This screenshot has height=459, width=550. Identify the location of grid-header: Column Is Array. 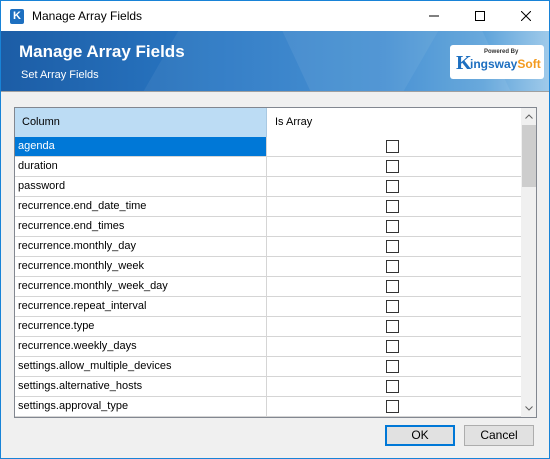
(268, 122).